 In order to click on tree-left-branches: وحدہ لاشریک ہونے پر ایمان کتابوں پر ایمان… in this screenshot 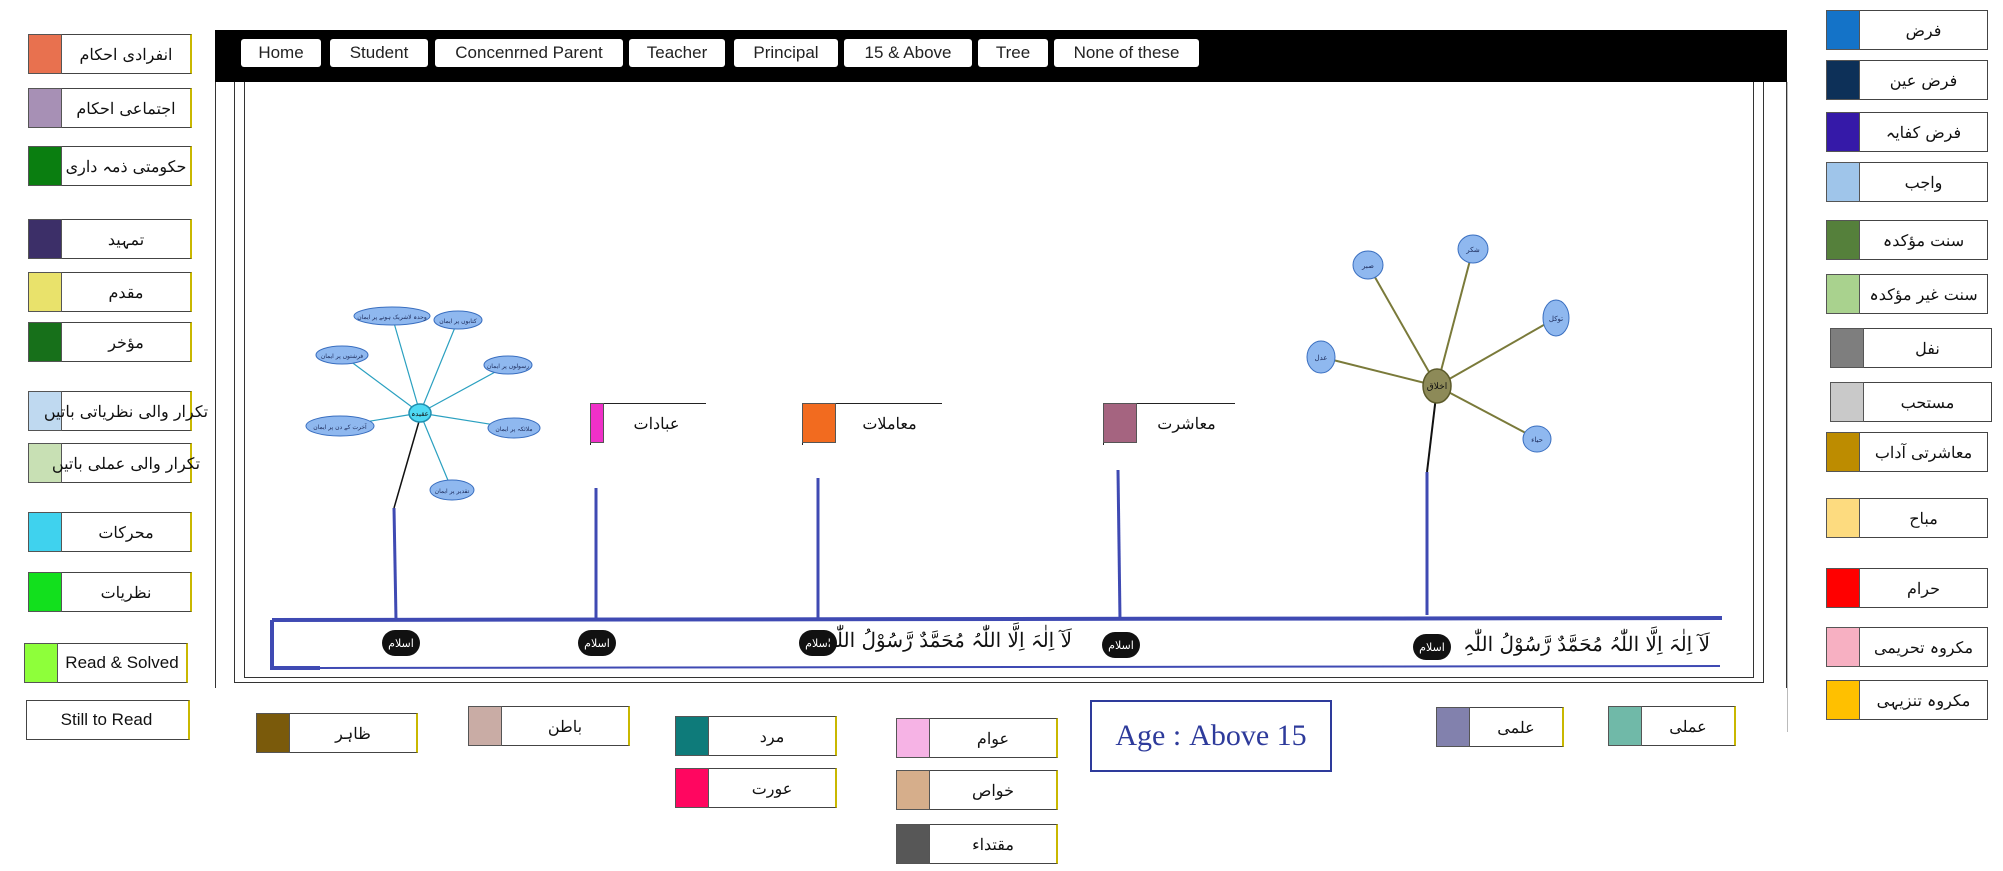, I will do `click(423, 403)`.